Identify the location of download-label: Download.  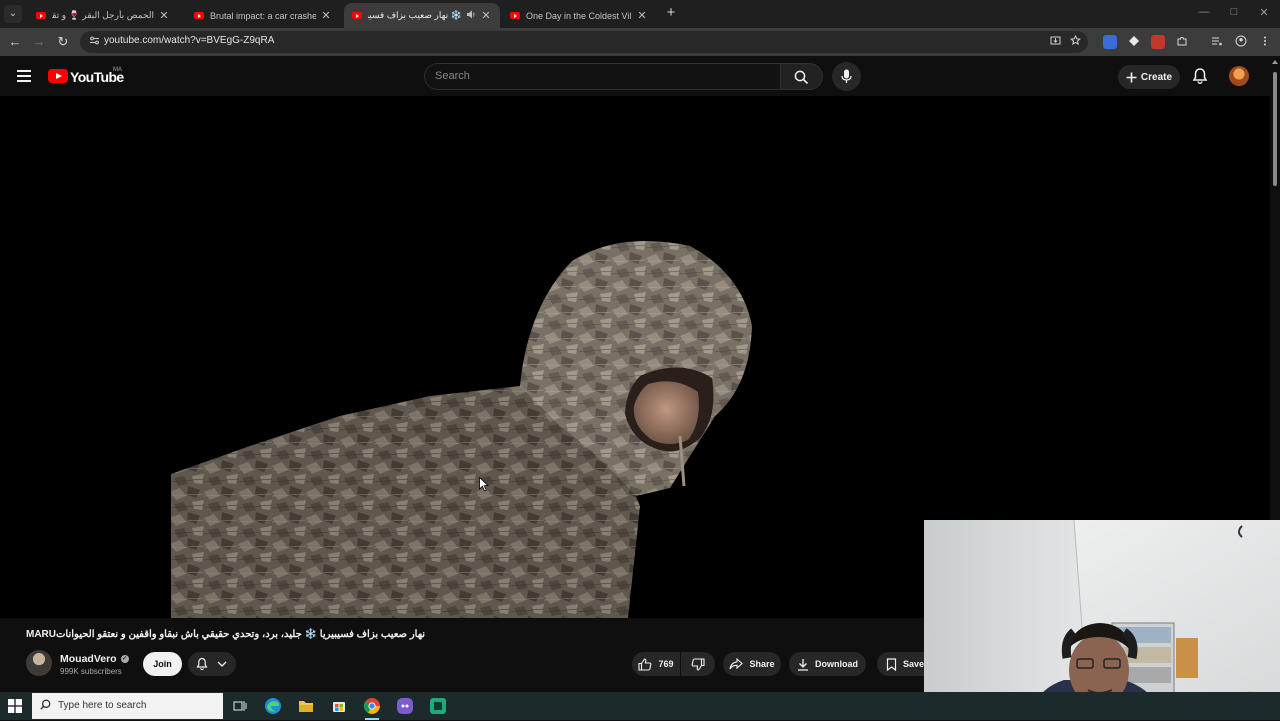
(836, 664).